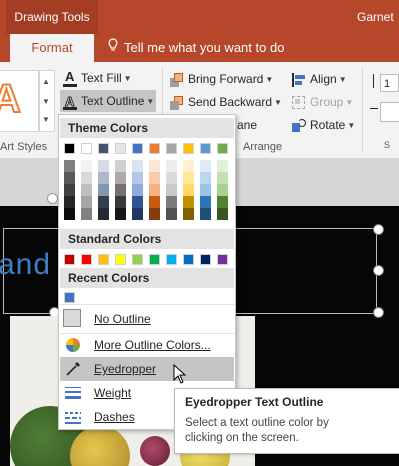 Image resolution: width=399 pixels, height=466 pixels. Describe the element at coordinates (52, 48) in the screenshot. I see `tab-format: Format` at that location.